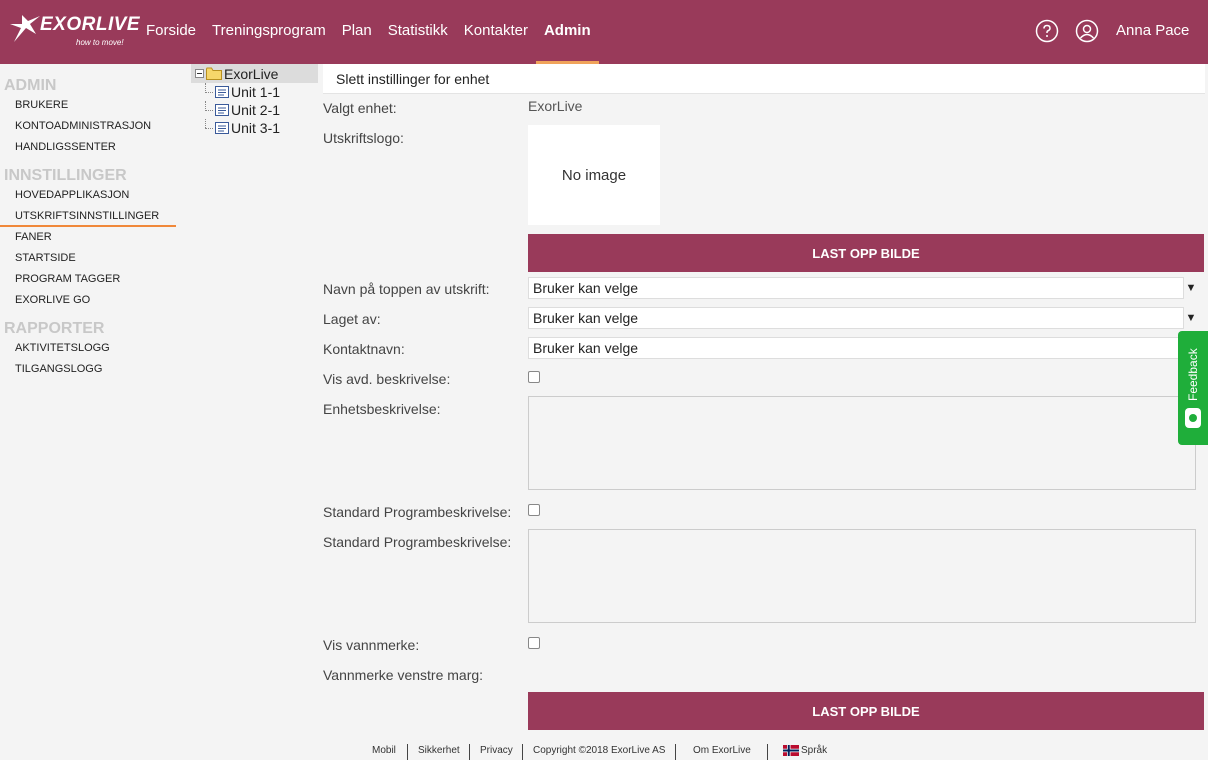  I want to click on top-name-label: Navn på toppen av utskrift:, so click(406, 289).